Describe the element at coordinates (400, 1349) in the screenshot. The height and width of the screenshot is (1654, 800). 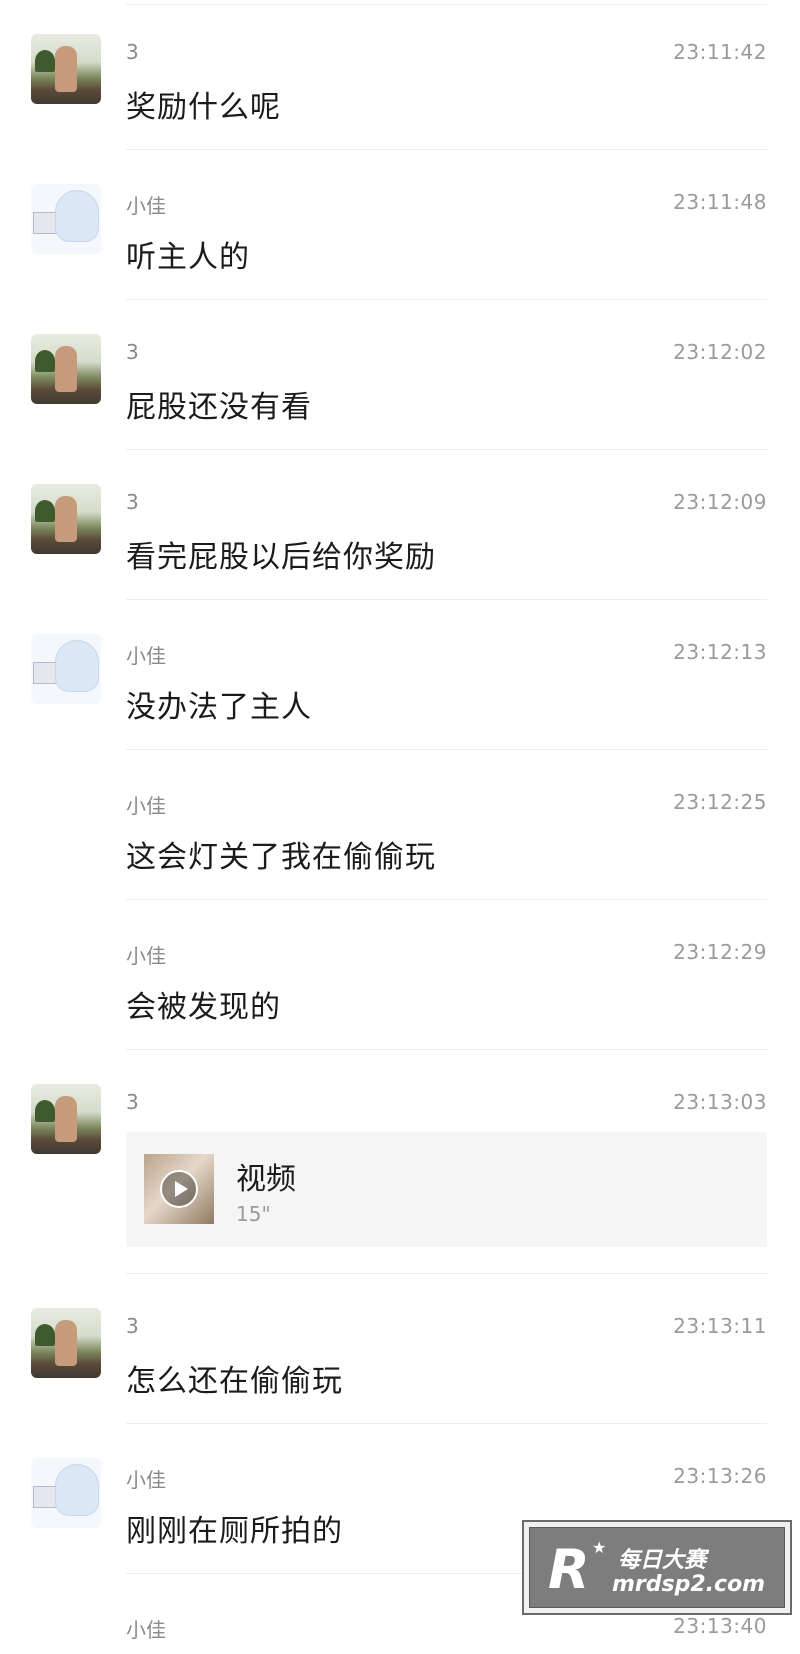
I see `message-row: 3 23:13:11 怎么还在偷偷玩` at that location.